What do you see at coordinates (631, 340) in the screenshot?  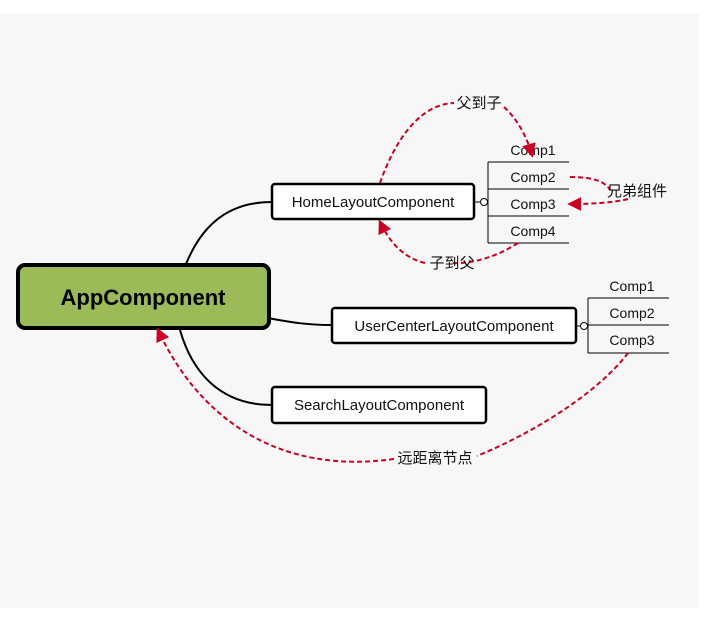 I see `usercenter-child-comp3: Comp3` at bounding box center [631, 340].